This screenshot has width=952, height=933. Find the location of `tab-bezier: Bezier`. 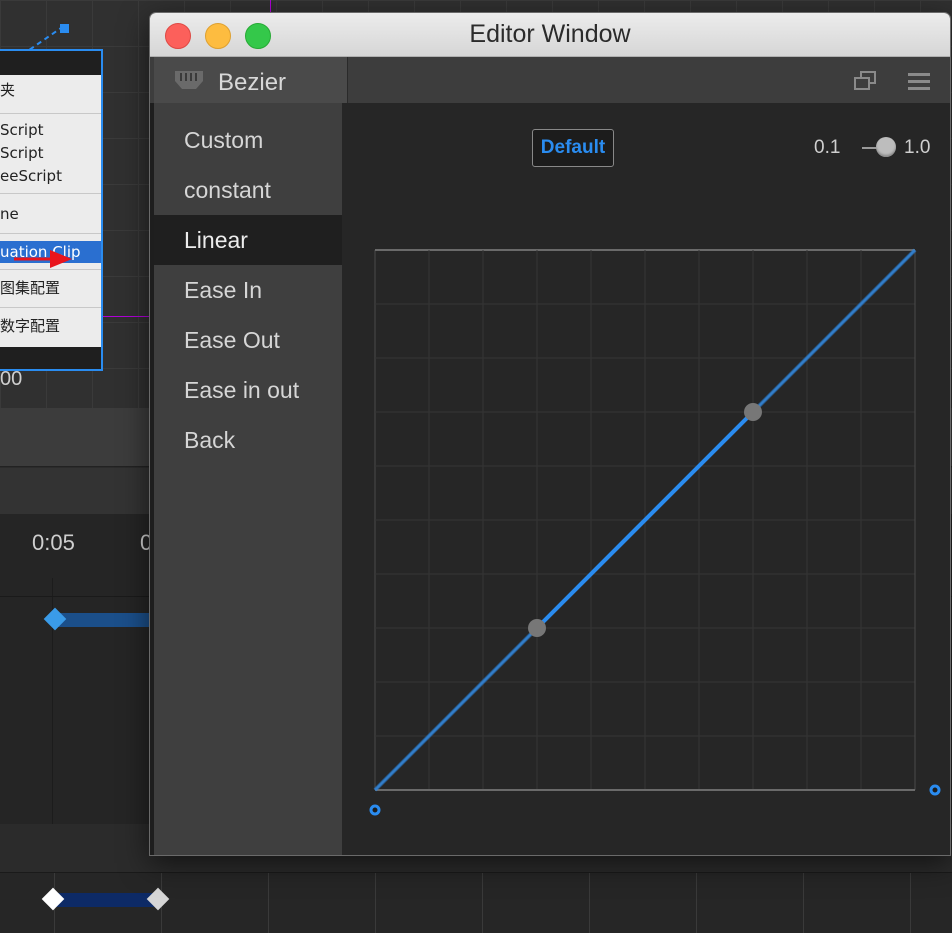

tab-bezier: Bezier is located at coordinates (251, 80).